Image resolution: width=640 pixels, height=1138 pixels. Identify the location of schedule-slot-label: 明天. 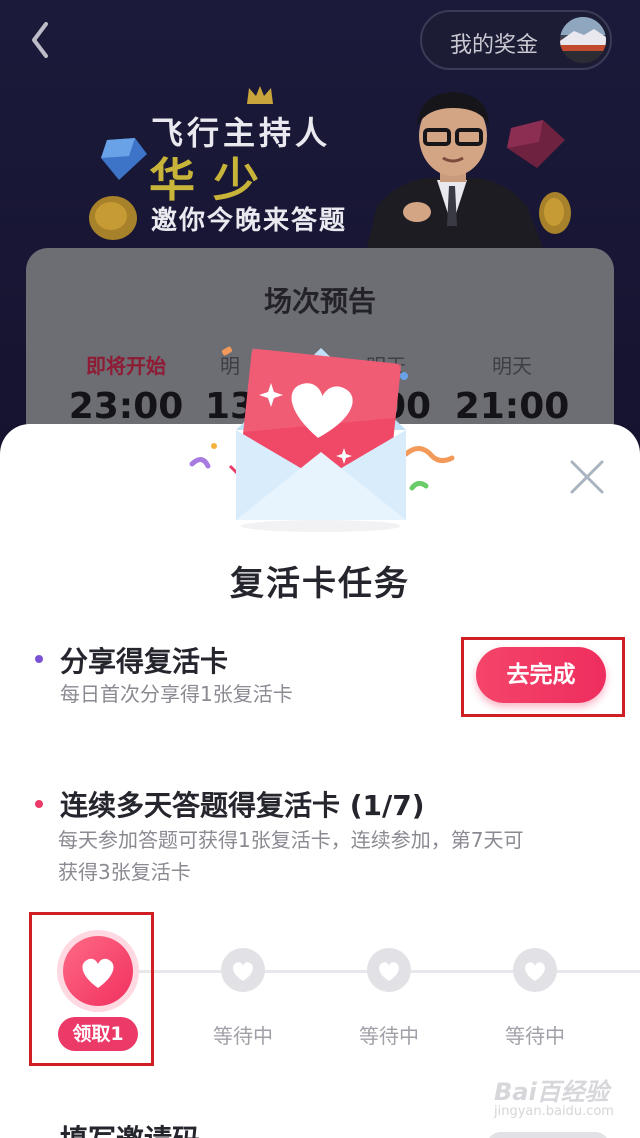
(512, 366).